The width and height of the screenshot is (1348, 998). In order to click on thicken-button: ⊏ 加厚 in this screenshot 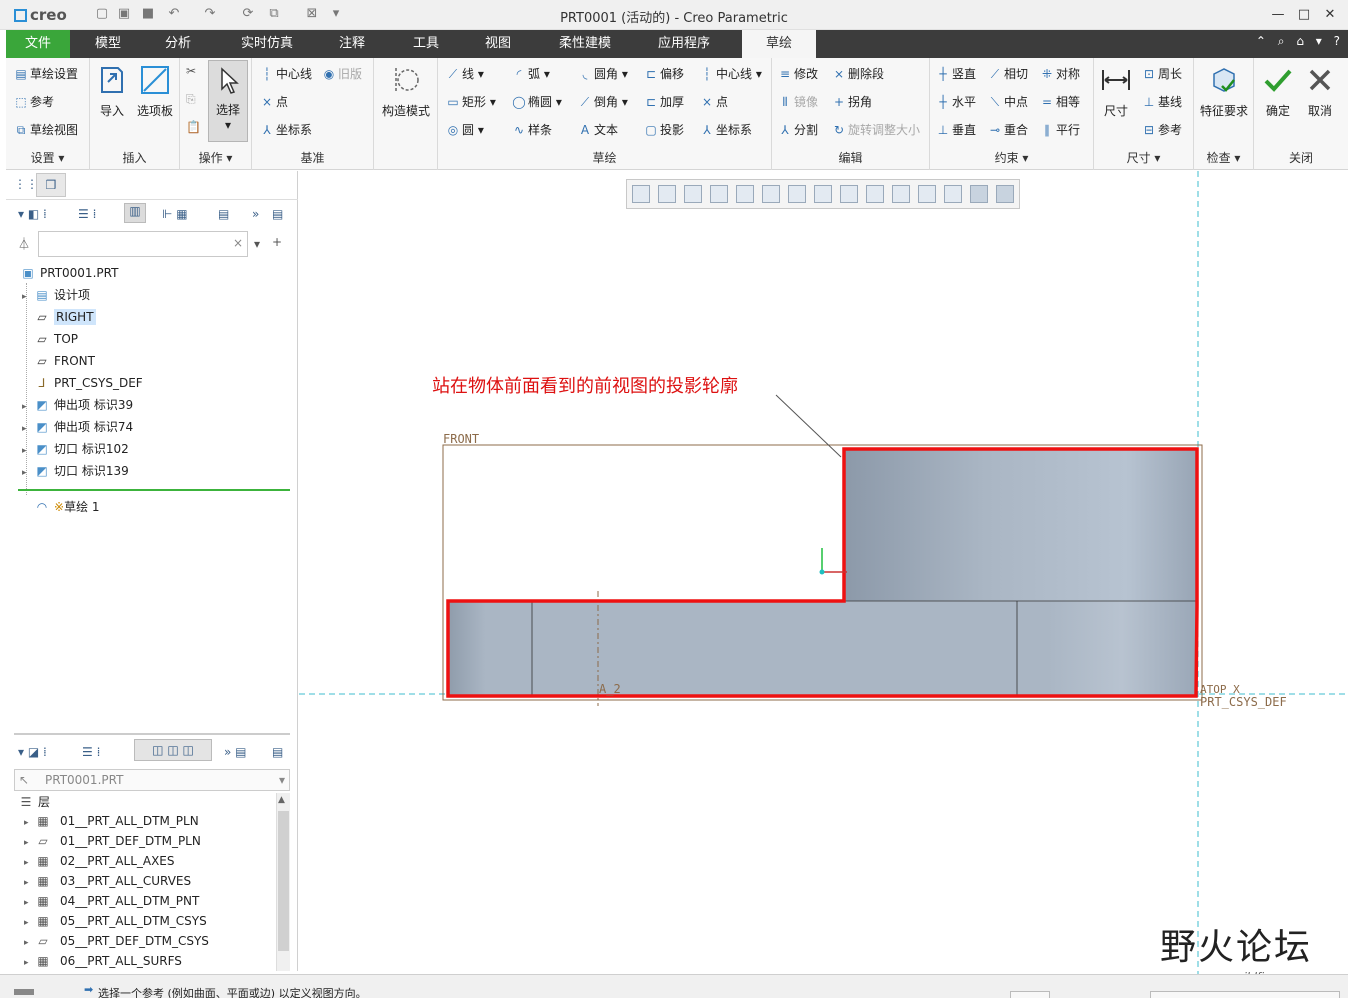, I will do `click(664, 101)`.